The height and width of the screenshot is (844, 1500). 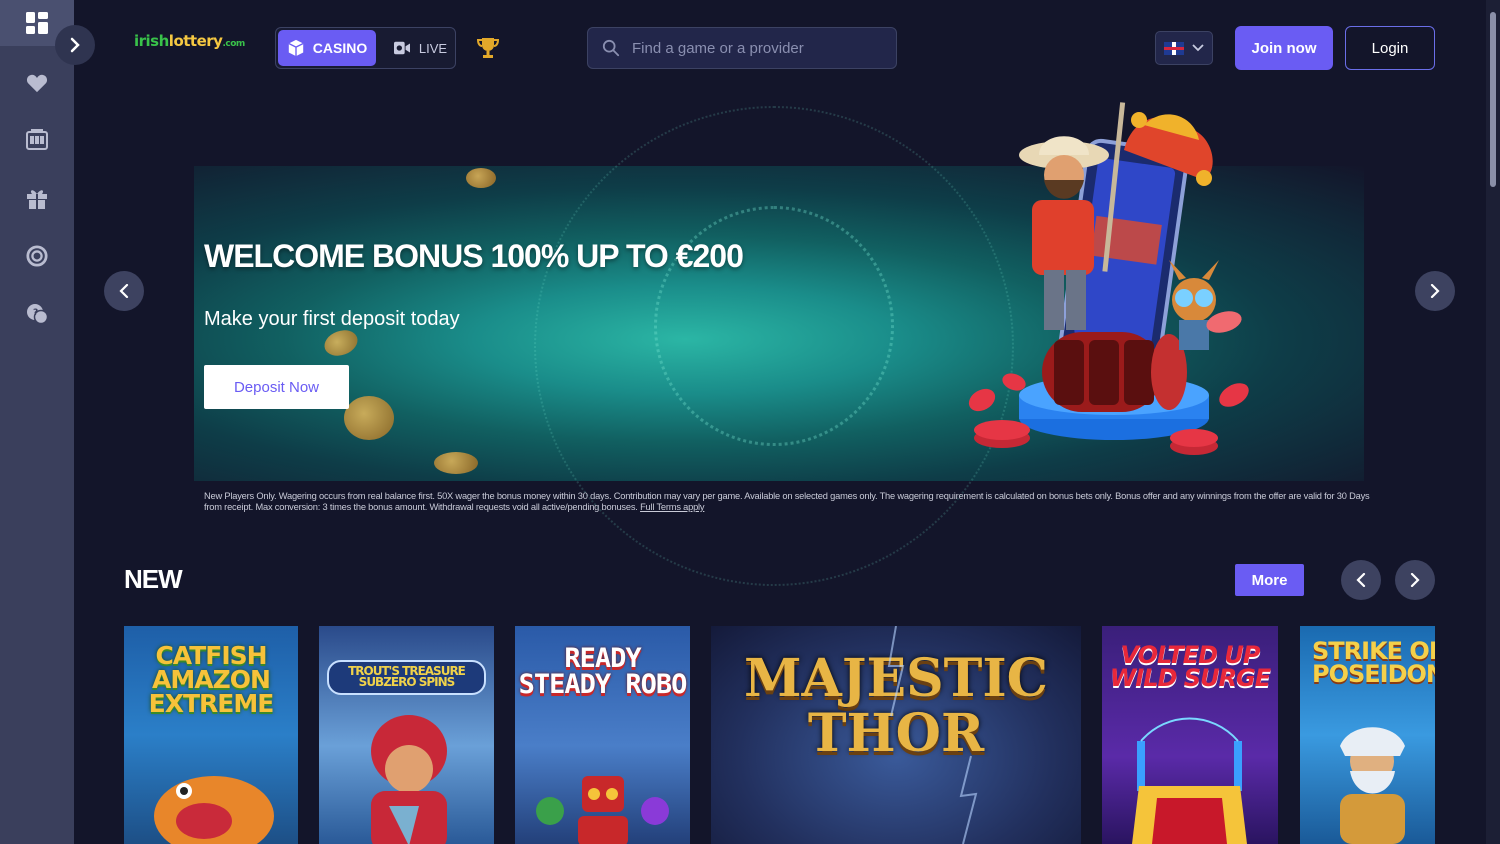 I want to click on casino-icon, so click(x=37, y=139).